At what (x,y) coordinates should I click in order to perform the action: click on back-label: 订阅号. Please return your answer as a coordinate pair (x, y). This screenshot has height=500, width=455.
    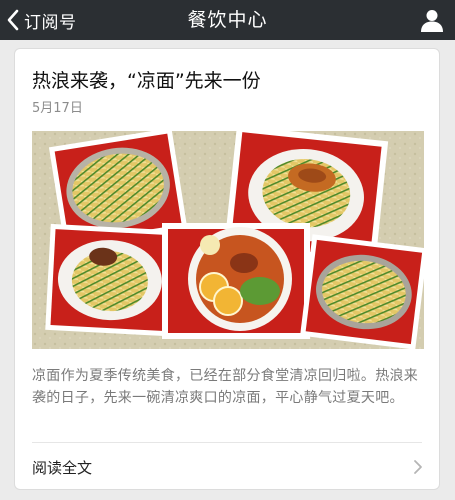
    Looking at the image, I should click on (50, 22).